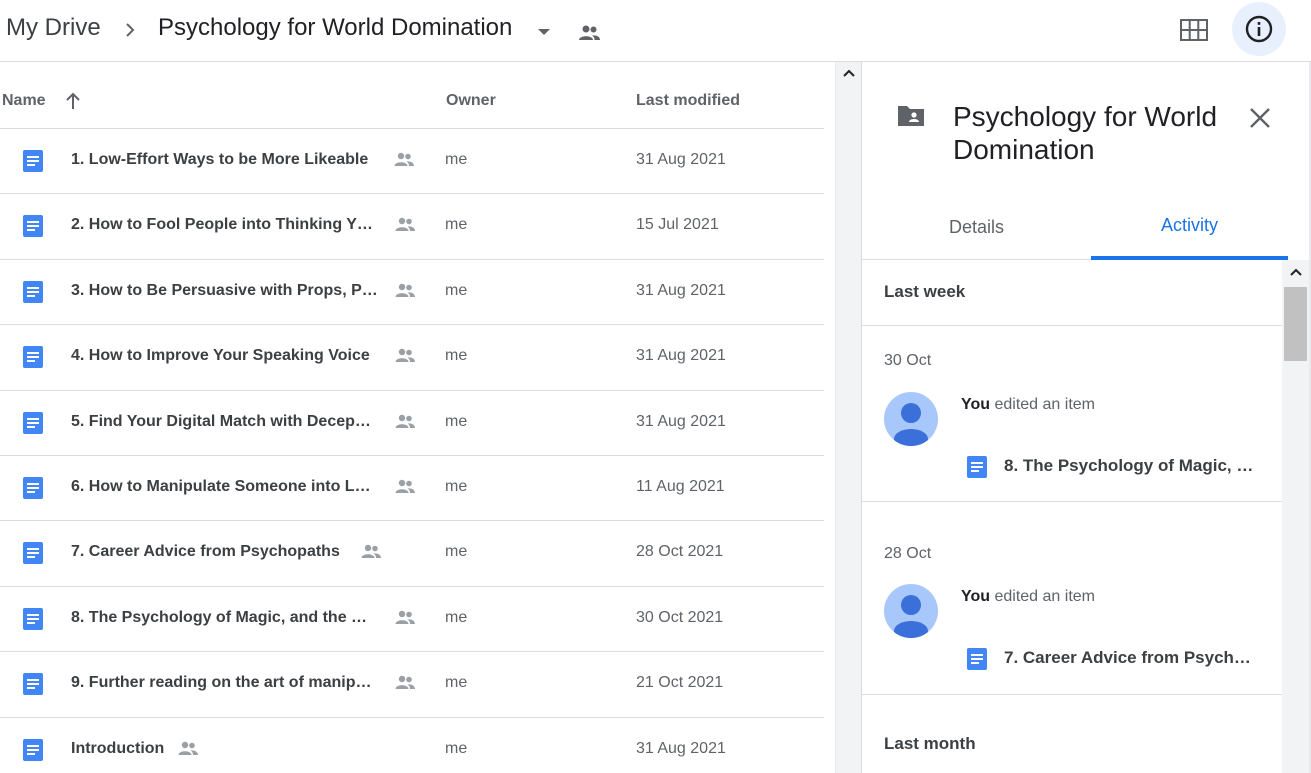 This screenshot has height=773, width=1311. Describe the element at coordinates (1260, 118) in the screenshot. I see `close-icon` at that location.